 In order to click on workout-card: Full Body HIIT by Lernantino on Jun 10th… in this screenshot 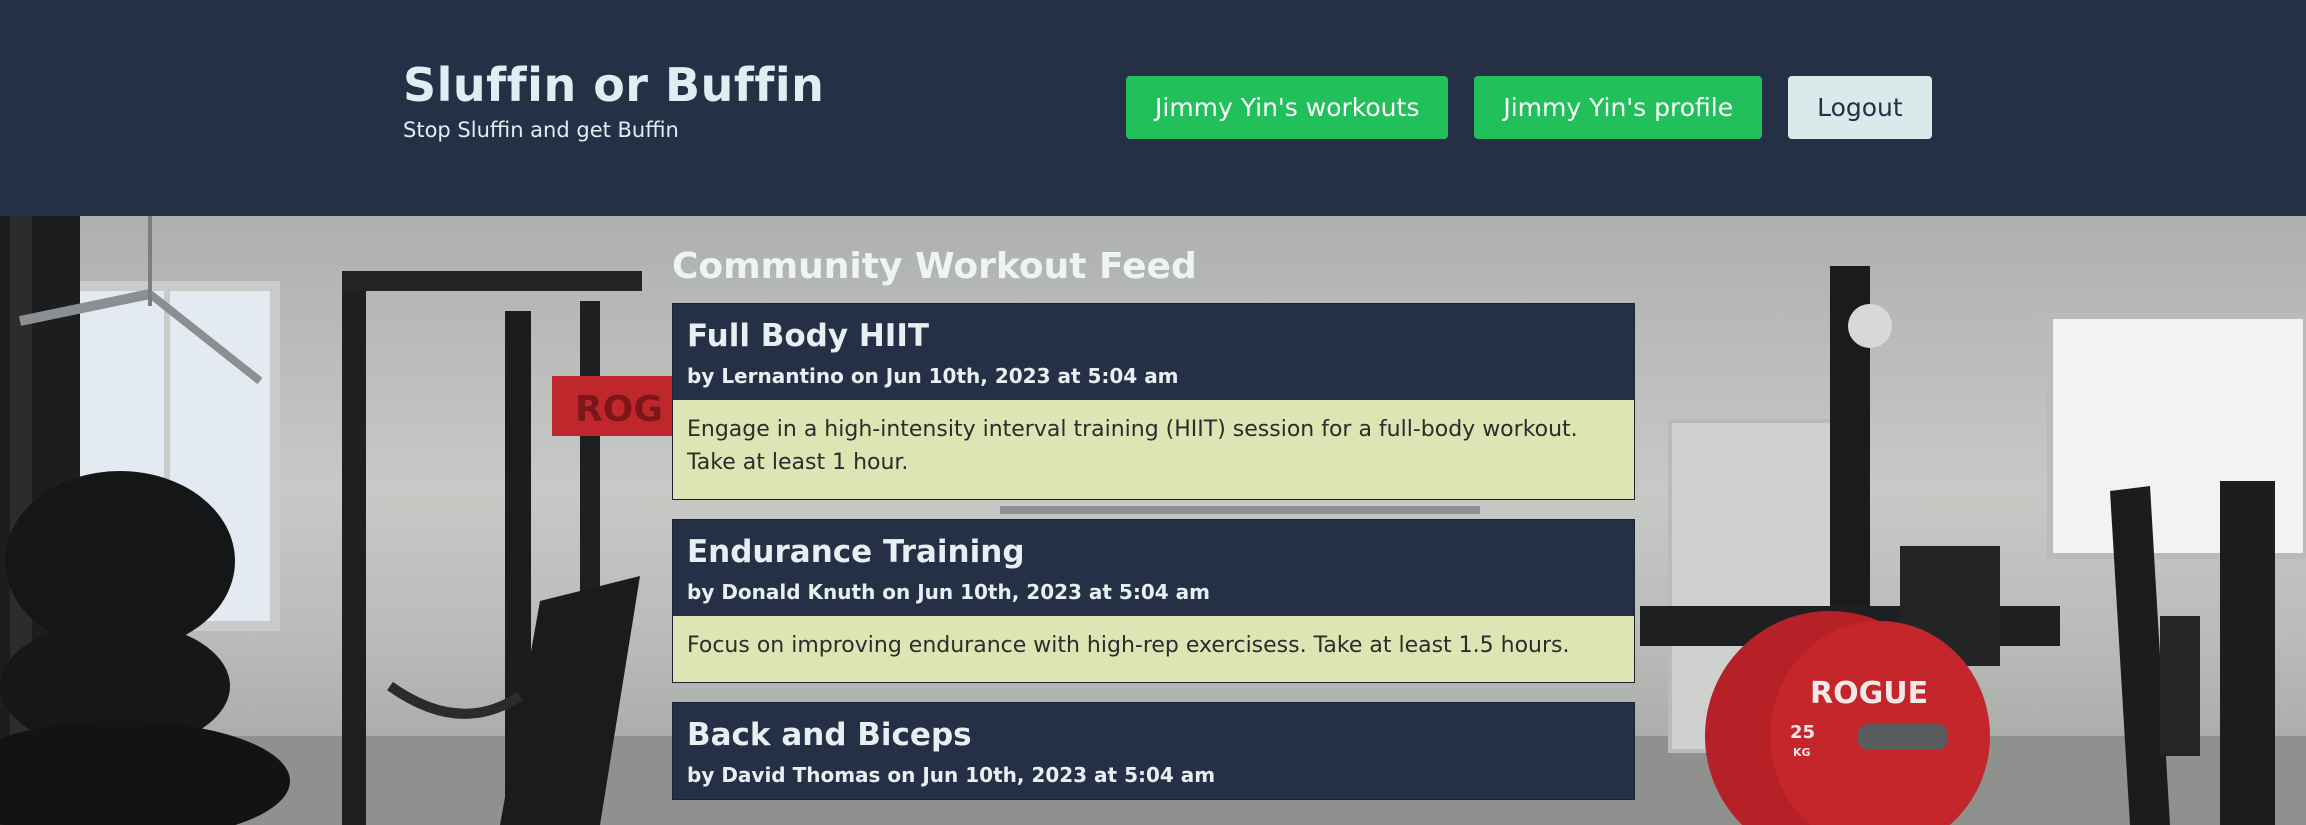, I will do `click(1153, 401)`.